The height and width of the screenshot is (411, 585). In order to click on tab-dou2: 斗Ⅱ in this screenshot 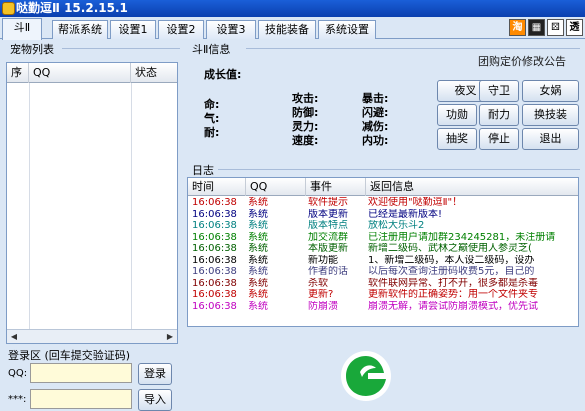, I will do `click(22, 29)`.